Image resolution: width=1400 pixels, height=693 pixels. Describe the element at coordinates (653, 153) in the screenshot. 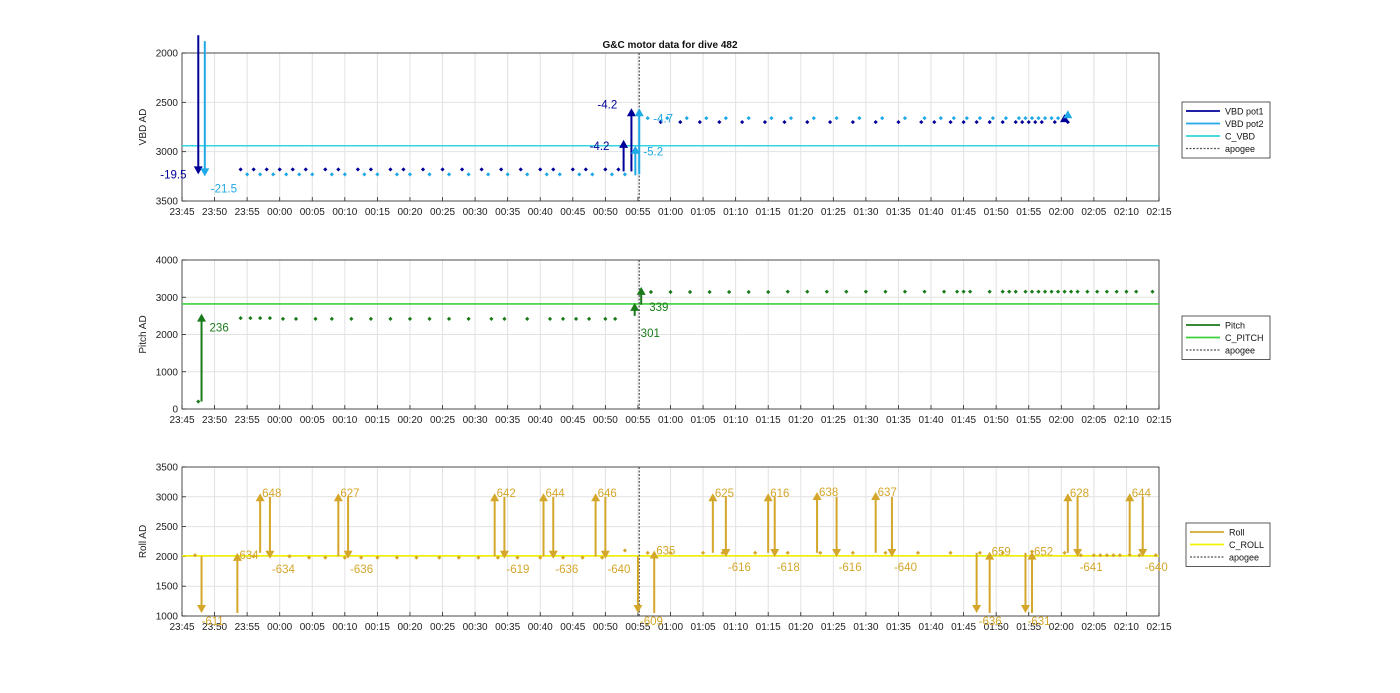

I see `arrow-label: -5.2` at that location.